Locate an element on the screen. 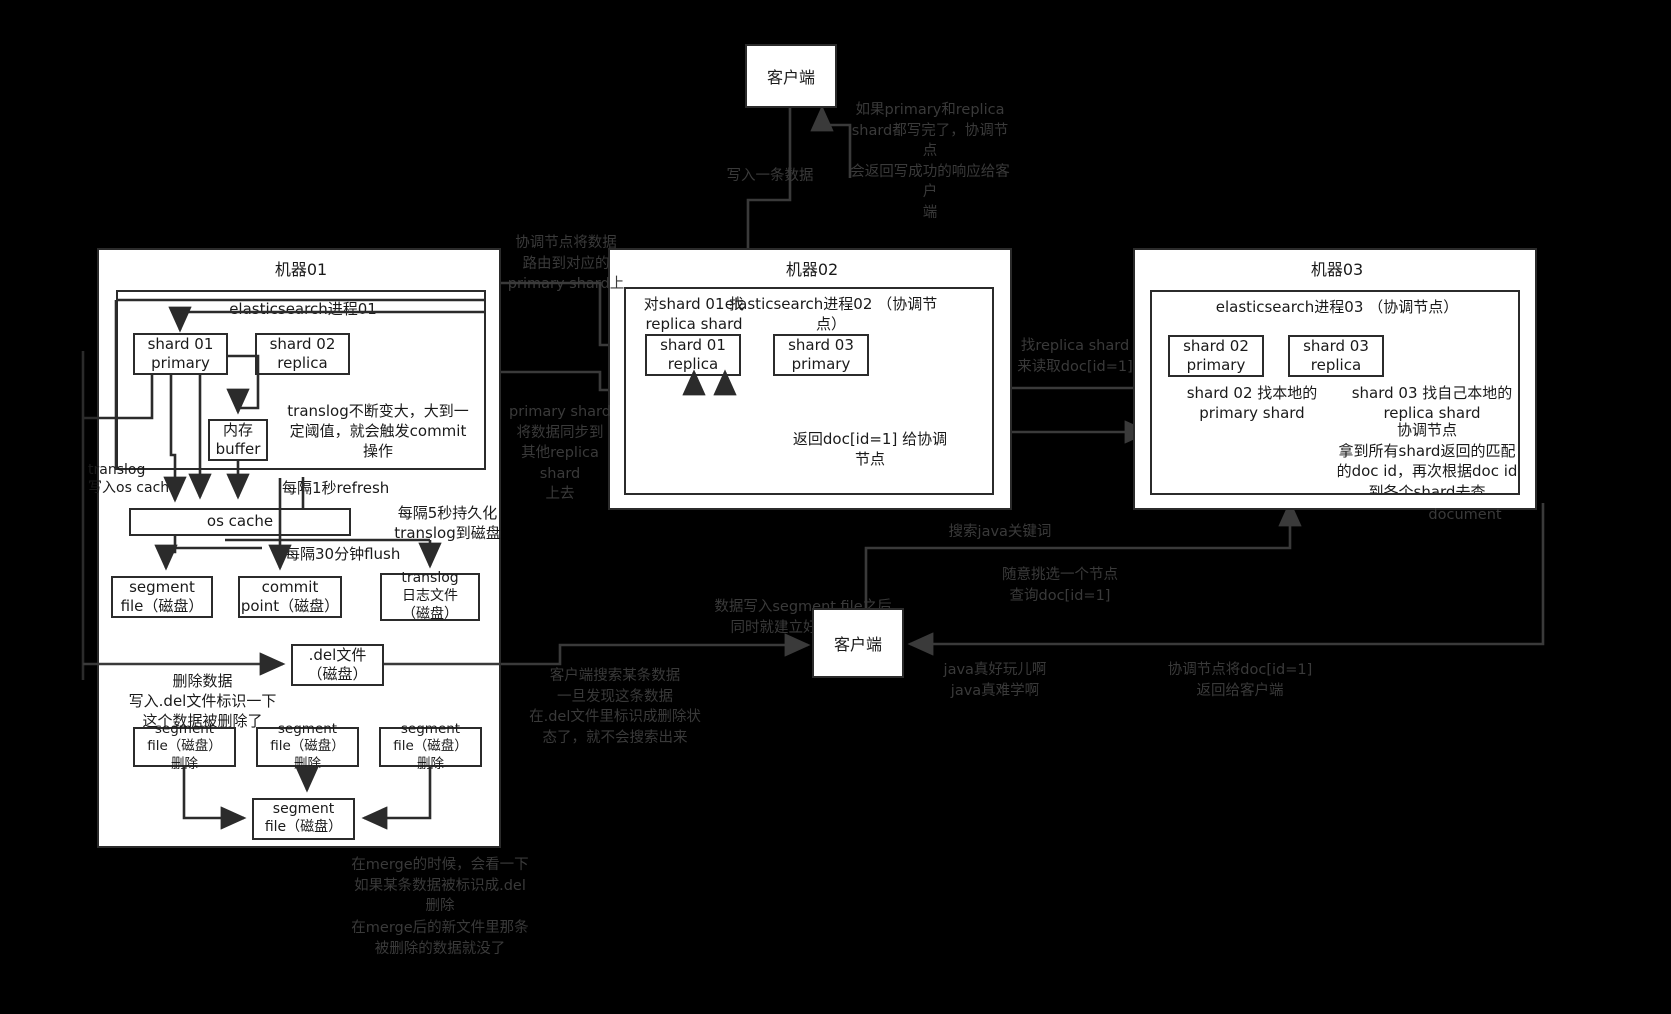 The image size is (1671, 1014). label-translog-threshold: translog不断变大，大到一 定阈值，就会触发commit 操作 is located at coordinates (378, 431).